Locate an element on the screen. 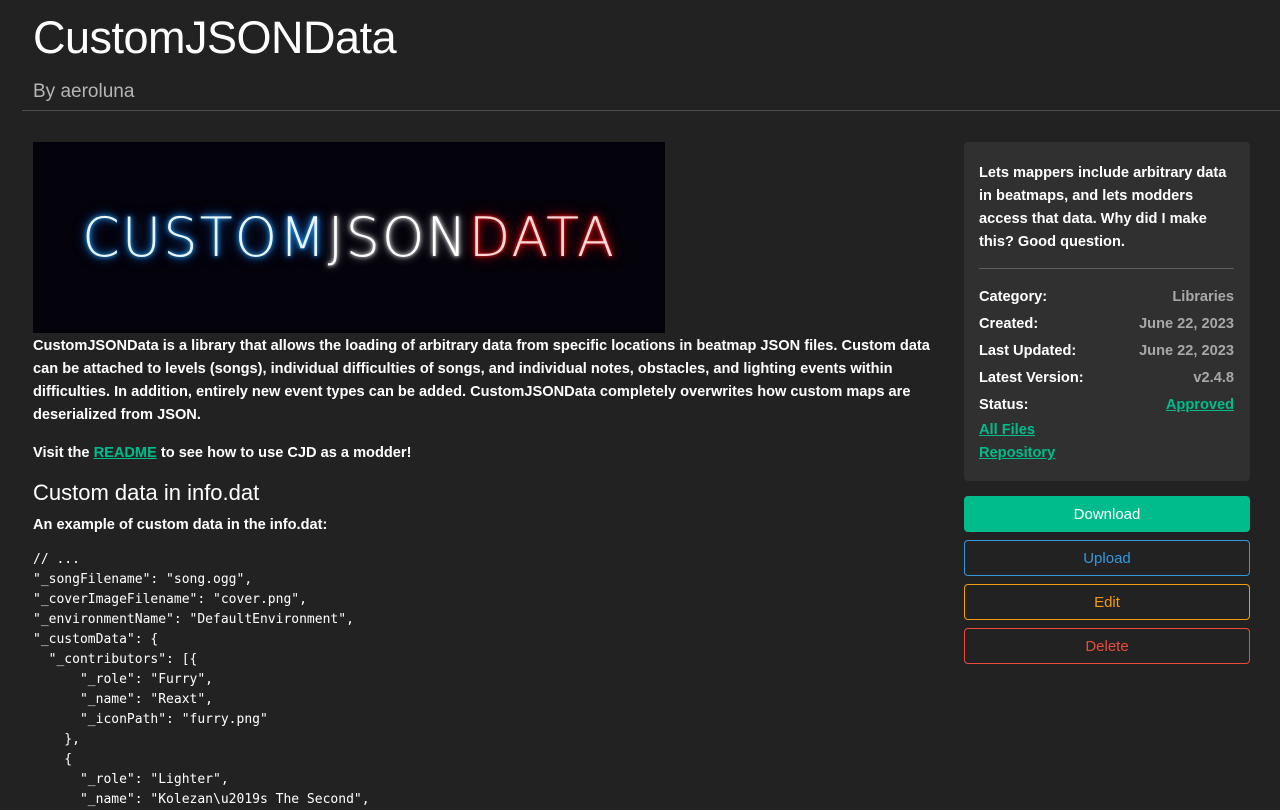 Image resolution: width=1280 pixels, height=810 pixels. meta-label: Created: is located at coordinates (1009, 324).